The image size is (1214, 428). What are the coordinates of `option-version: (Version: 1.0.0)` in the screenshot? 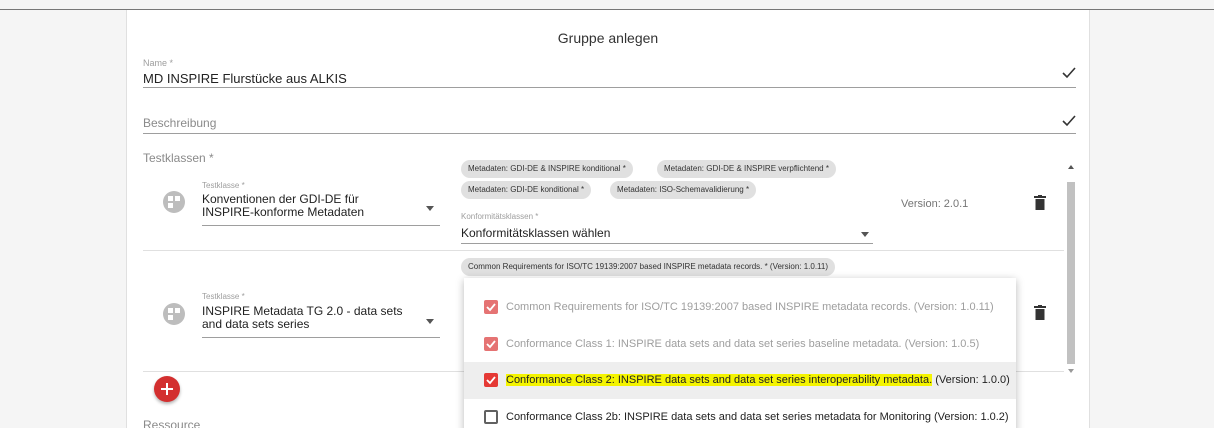 It's located at (971, 380).